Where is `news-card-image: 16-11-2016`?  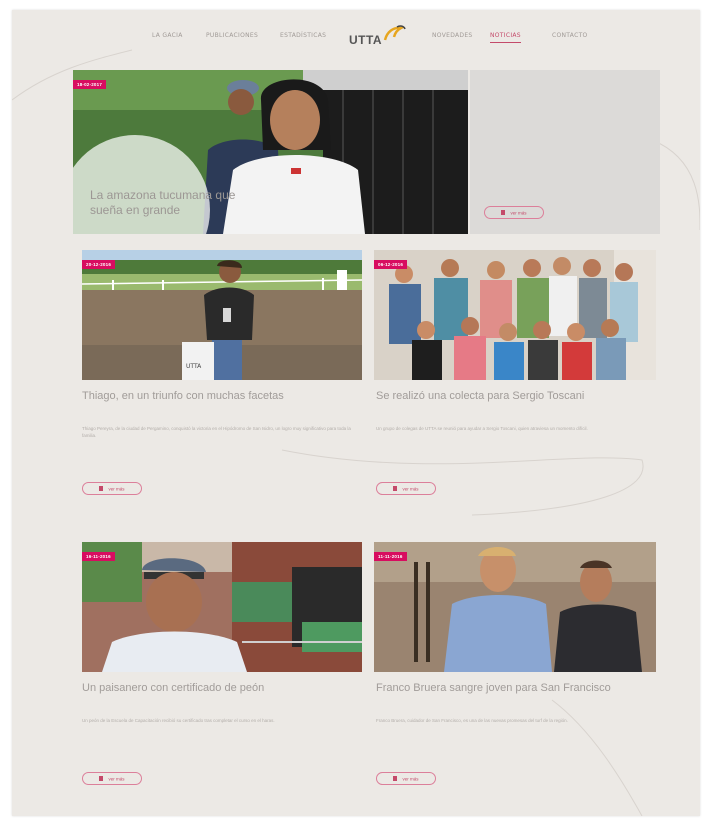 news-card-image: 16-11-2016 is located at coordinates (222, 607).